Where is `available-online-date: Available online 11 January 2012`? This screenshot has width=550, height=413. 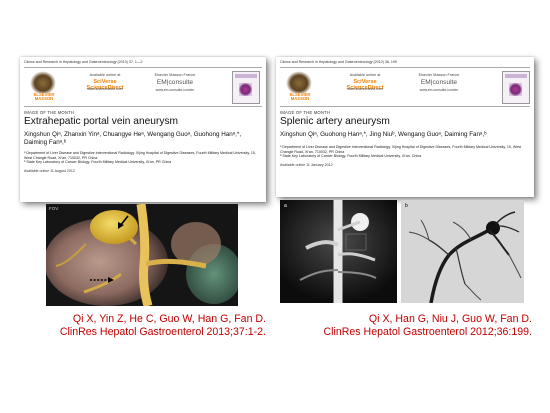
available-online-date: Available online 11 January 2012 is located at coordinates (306, 165).